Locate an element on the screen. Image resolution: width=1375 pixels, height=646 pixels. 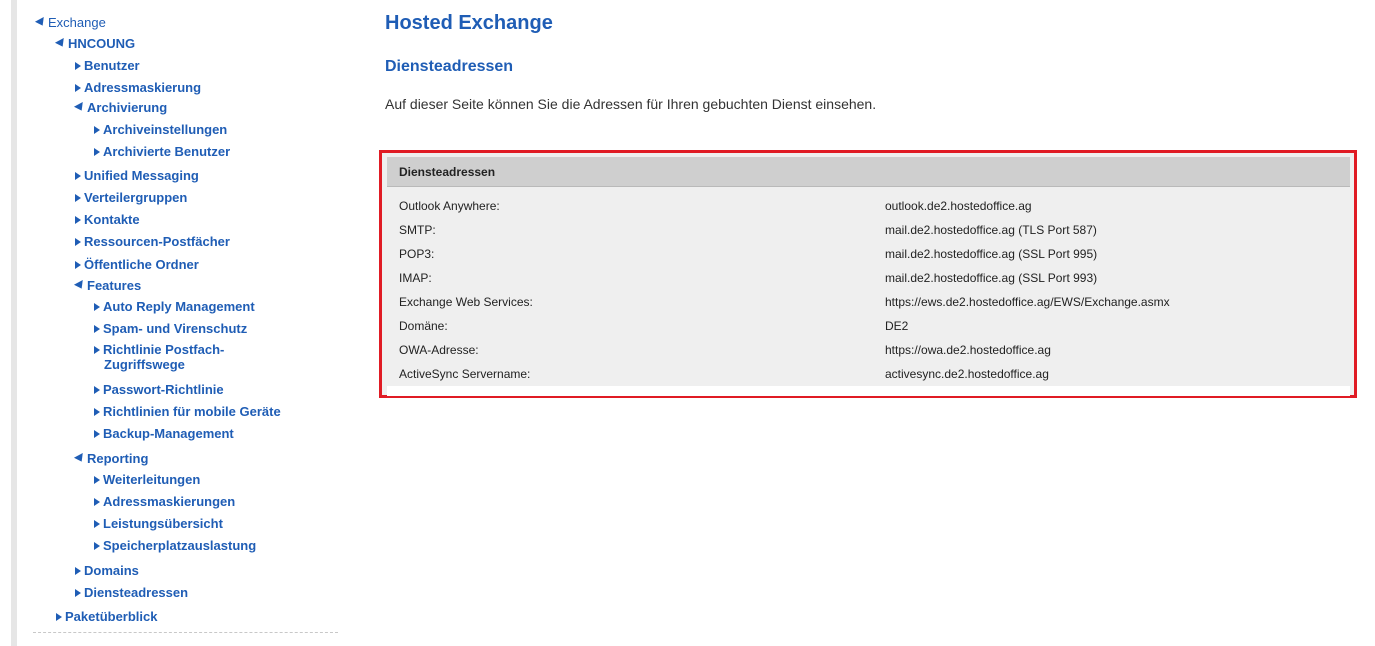
sidebar-item-adressmaskierungen: Adressmaskierungen is located at coordinates (164, 501).